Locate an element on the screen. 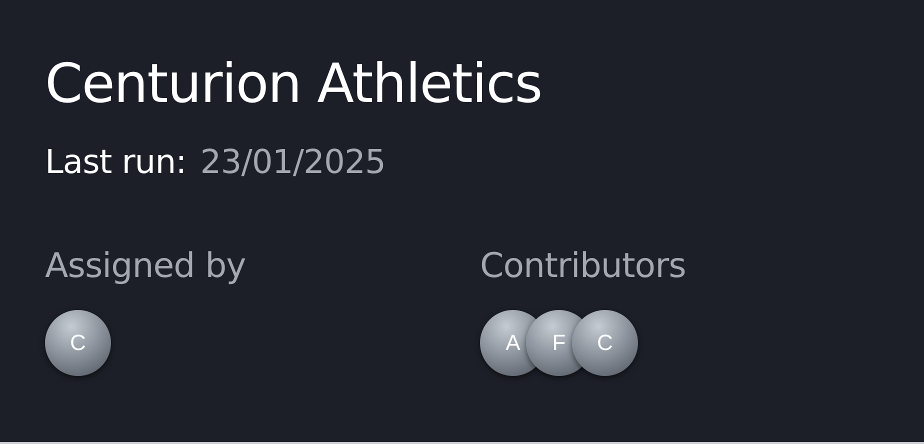 Image resolution: width=924 pixels, height=444 pixels. page-title: Centurion Athletics is located at coordinates (294, 84).